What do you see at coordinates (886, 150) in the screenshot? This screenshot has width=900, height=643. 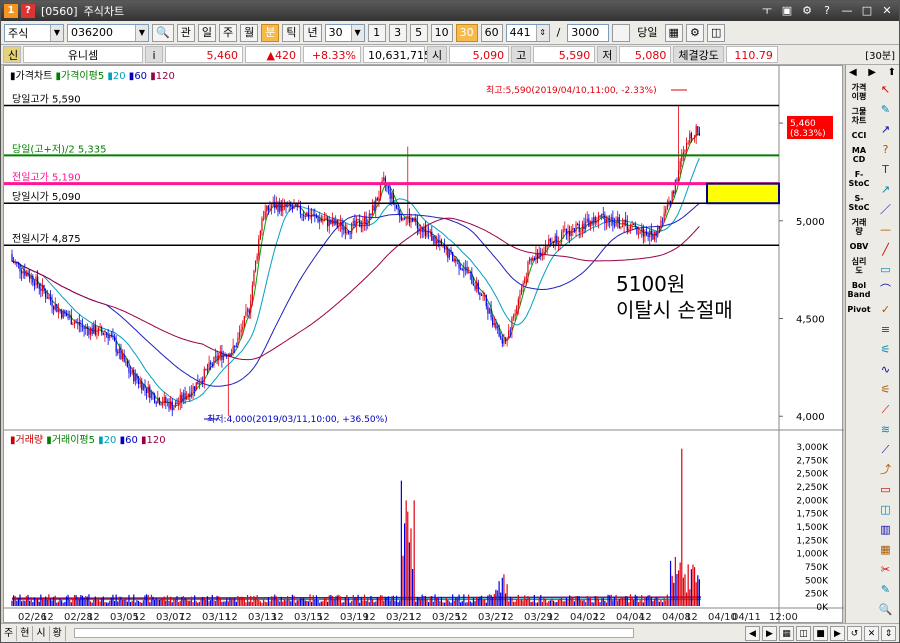 I see `drawing-tool-icon-3: ?` at bounding box center [886, 150].